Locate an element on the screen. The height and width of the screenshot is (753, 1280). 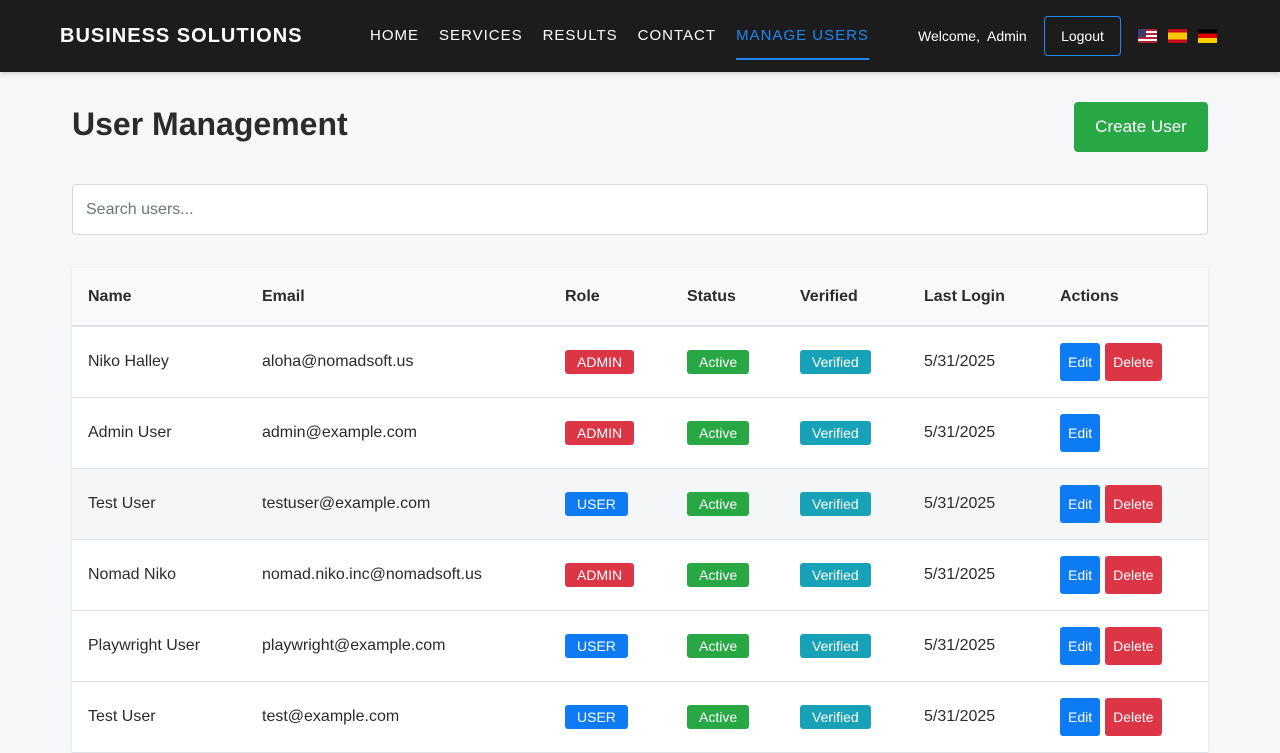
column-header-verified: Verified is located at coordinates (846, 297).